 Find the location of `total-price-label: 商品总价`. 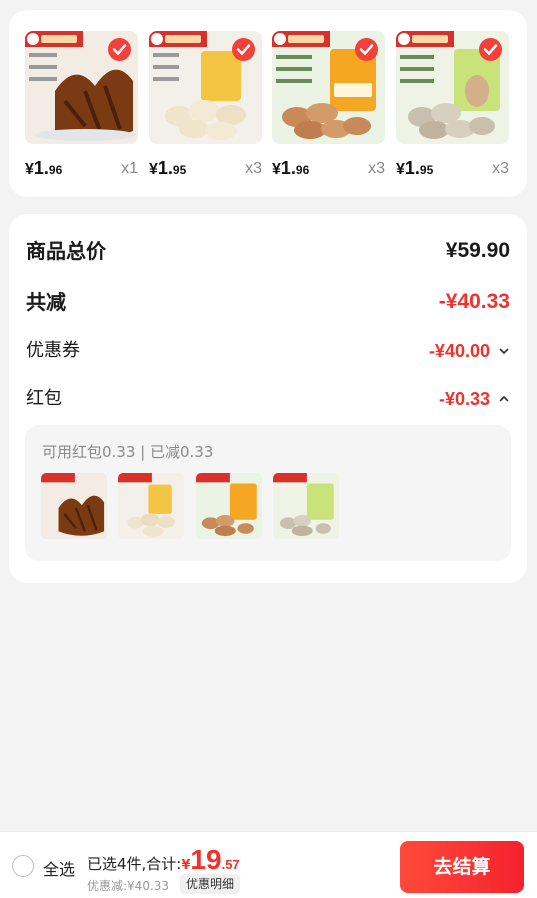

total-price-label: 商品总价 is located at coordinates (66, 251).